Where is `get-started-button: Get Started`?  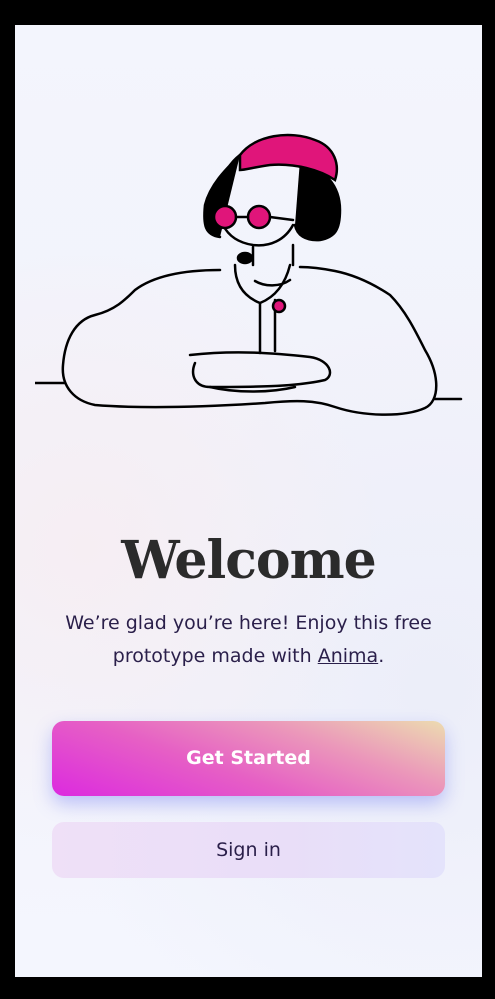 get-started-button: Get Started is located at coordinates (248, 758).